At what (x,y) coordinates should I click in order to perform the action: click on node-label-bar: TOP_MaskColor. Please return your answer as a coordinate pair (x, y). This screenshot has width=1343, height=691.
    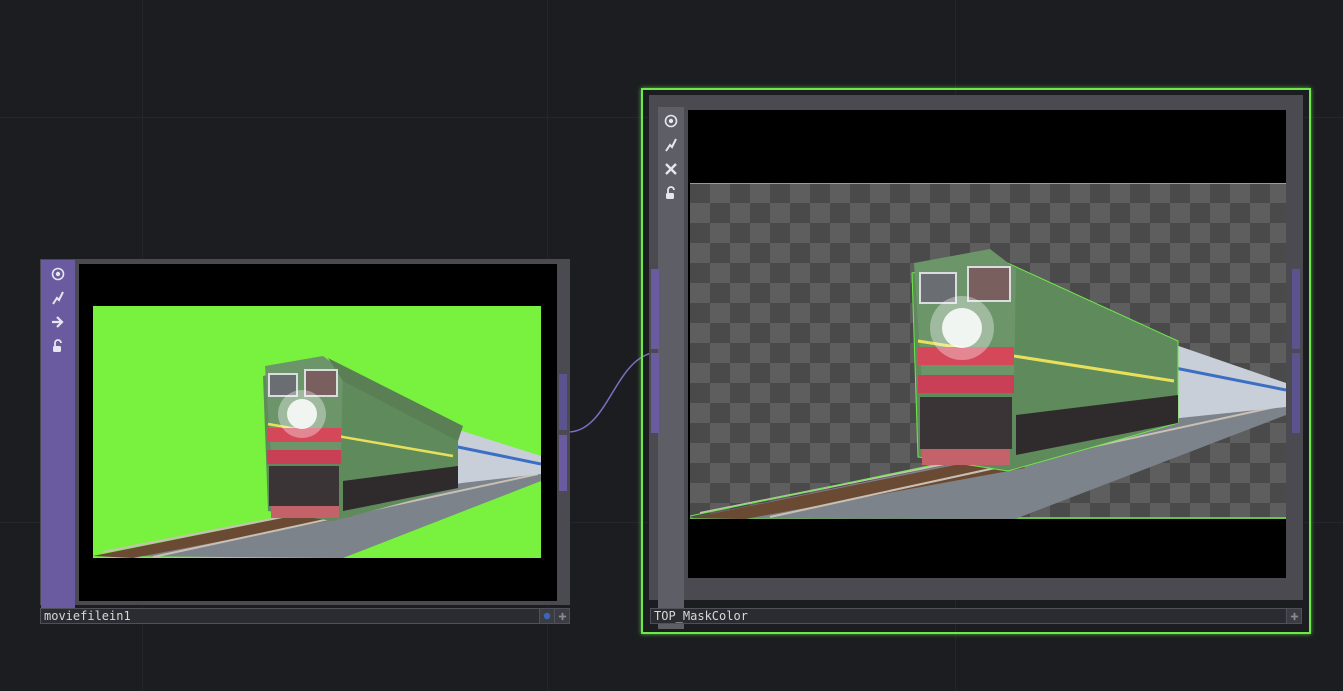
    Looking at the image, I should click on (976, 616).